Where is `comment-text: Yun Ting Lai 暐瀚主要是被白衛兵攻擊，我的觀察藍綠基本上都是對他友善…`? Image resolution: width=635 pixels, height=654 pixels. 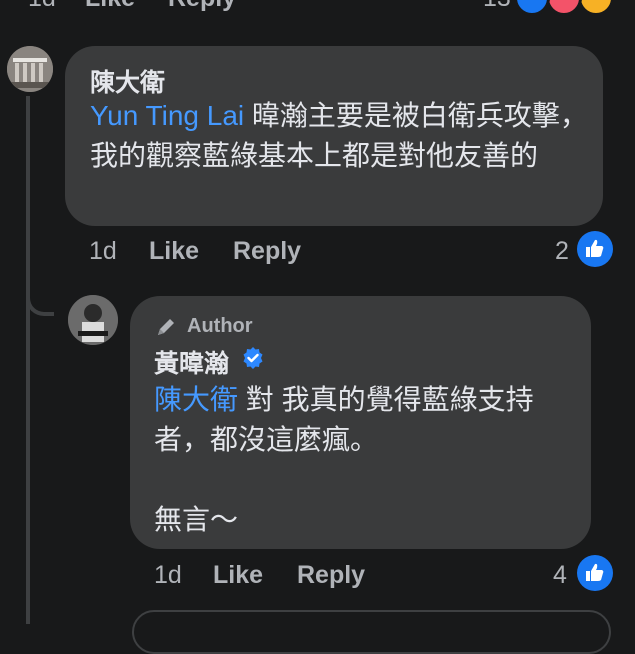 comment-text: Yun Ting Lai 暐瀚主要是被白衛兵攻擊，我的觀察藍綠基本上都是對他友善… is located at coordinates (340, 136).